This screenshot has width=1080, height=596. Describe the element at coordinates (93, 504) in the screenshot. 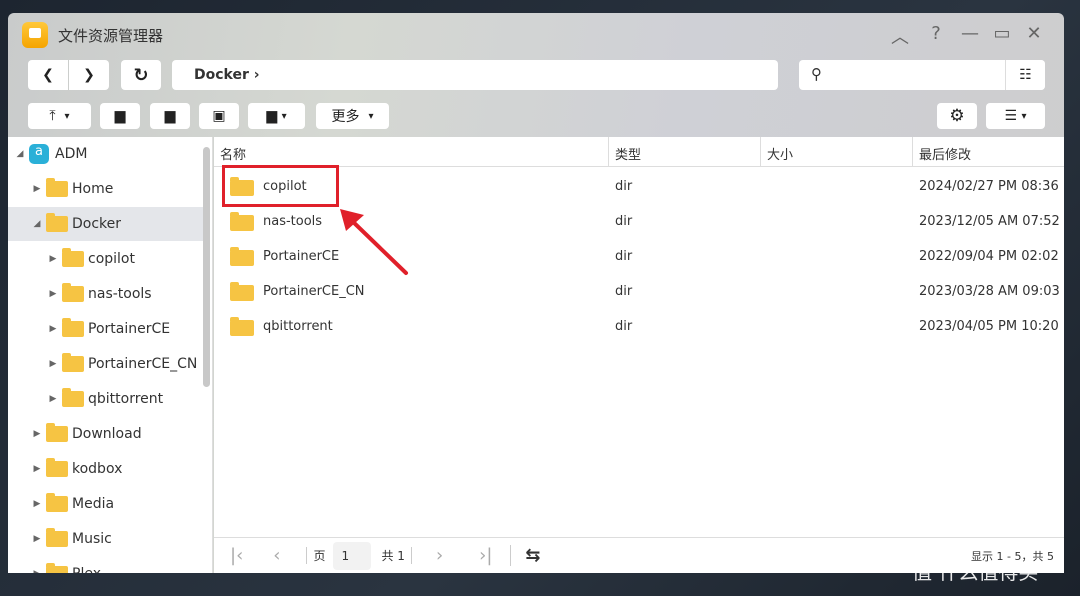

I see `tree-label: Media` at that location.